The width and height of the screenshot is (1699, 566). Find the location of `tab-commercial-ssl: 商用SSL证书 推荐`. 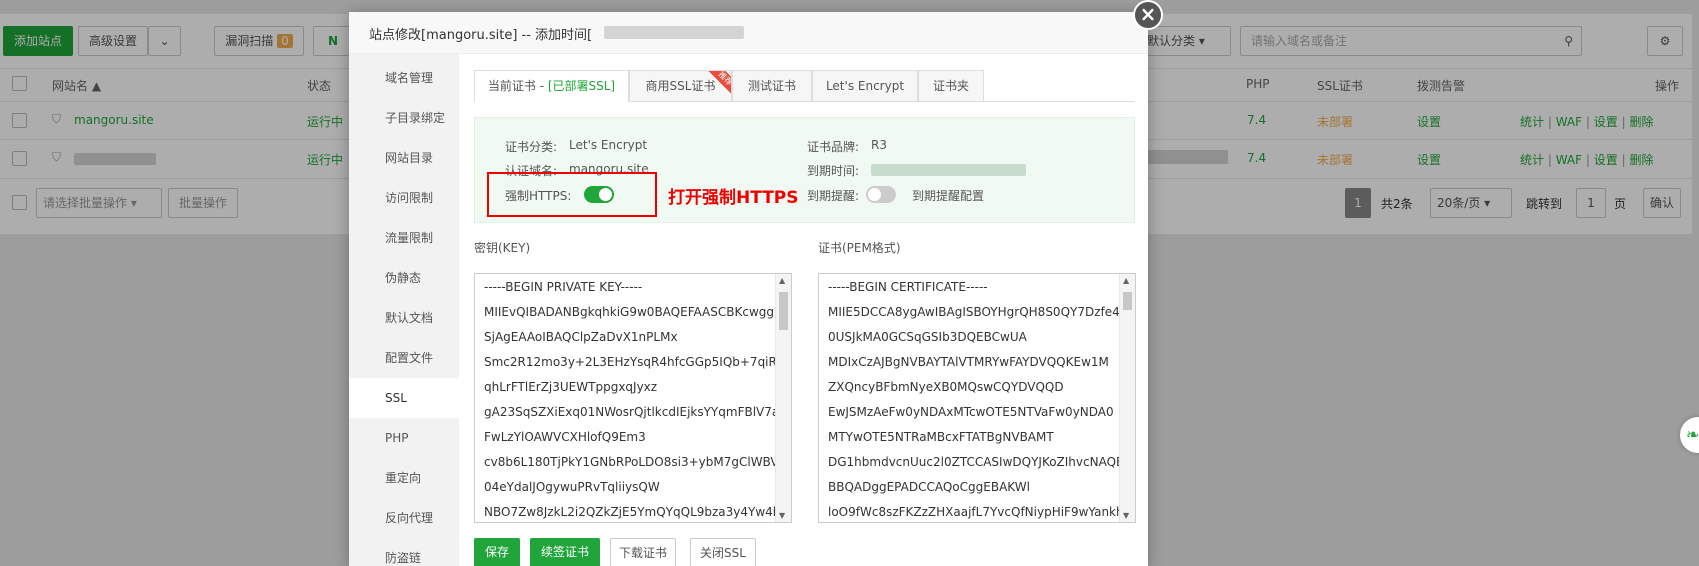

tab-commercial-ssl: 商用SSL证书 推荐 is located at coordinates (680, 86).